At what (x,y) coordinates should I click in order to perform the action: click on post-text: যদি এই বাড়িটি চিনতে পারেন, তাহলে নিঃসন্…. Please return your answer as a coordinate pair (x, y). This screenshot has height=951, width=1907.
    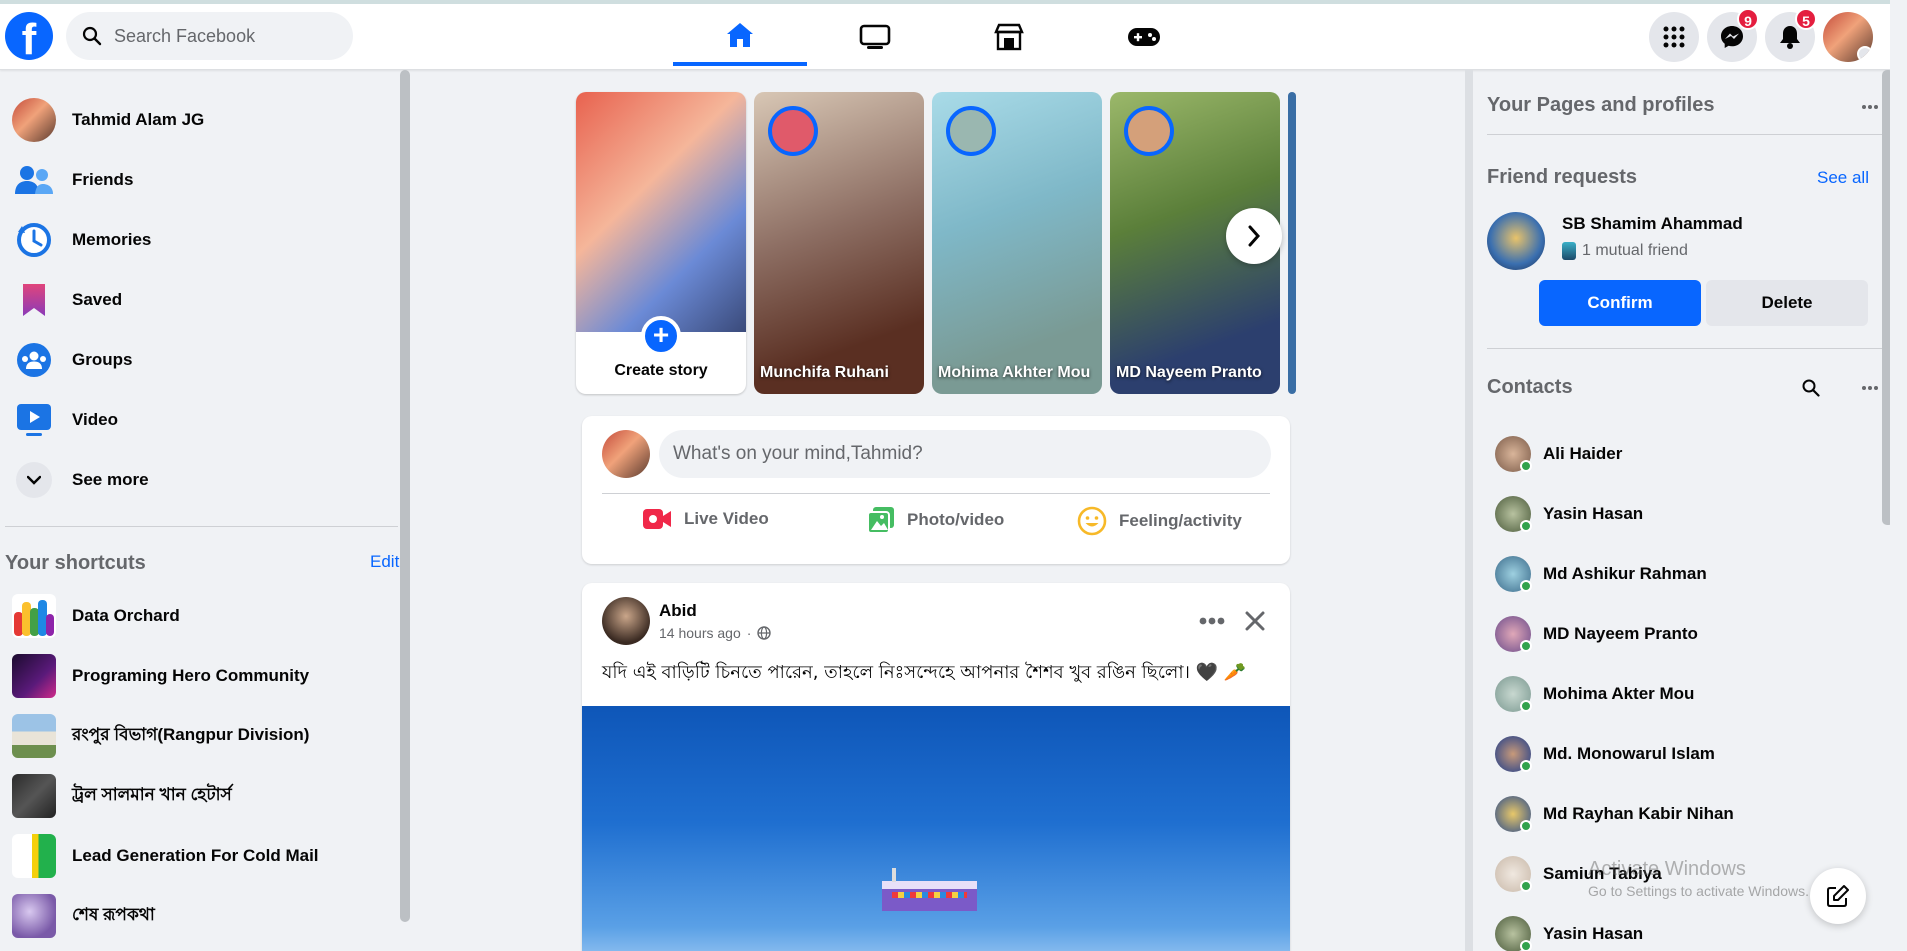
    Looking at the image, I should click on (924, 672).